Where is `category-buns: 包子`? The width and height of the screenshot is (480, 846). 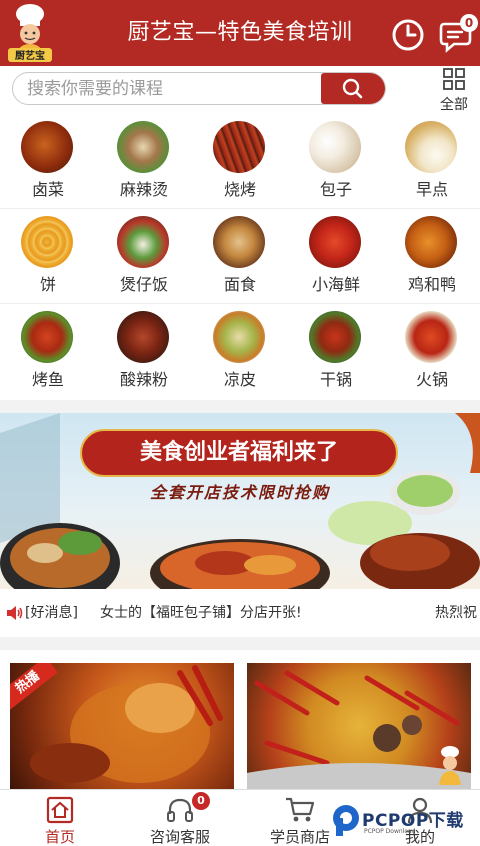 category-buns: 包子 is located at coordinates (336, 161).